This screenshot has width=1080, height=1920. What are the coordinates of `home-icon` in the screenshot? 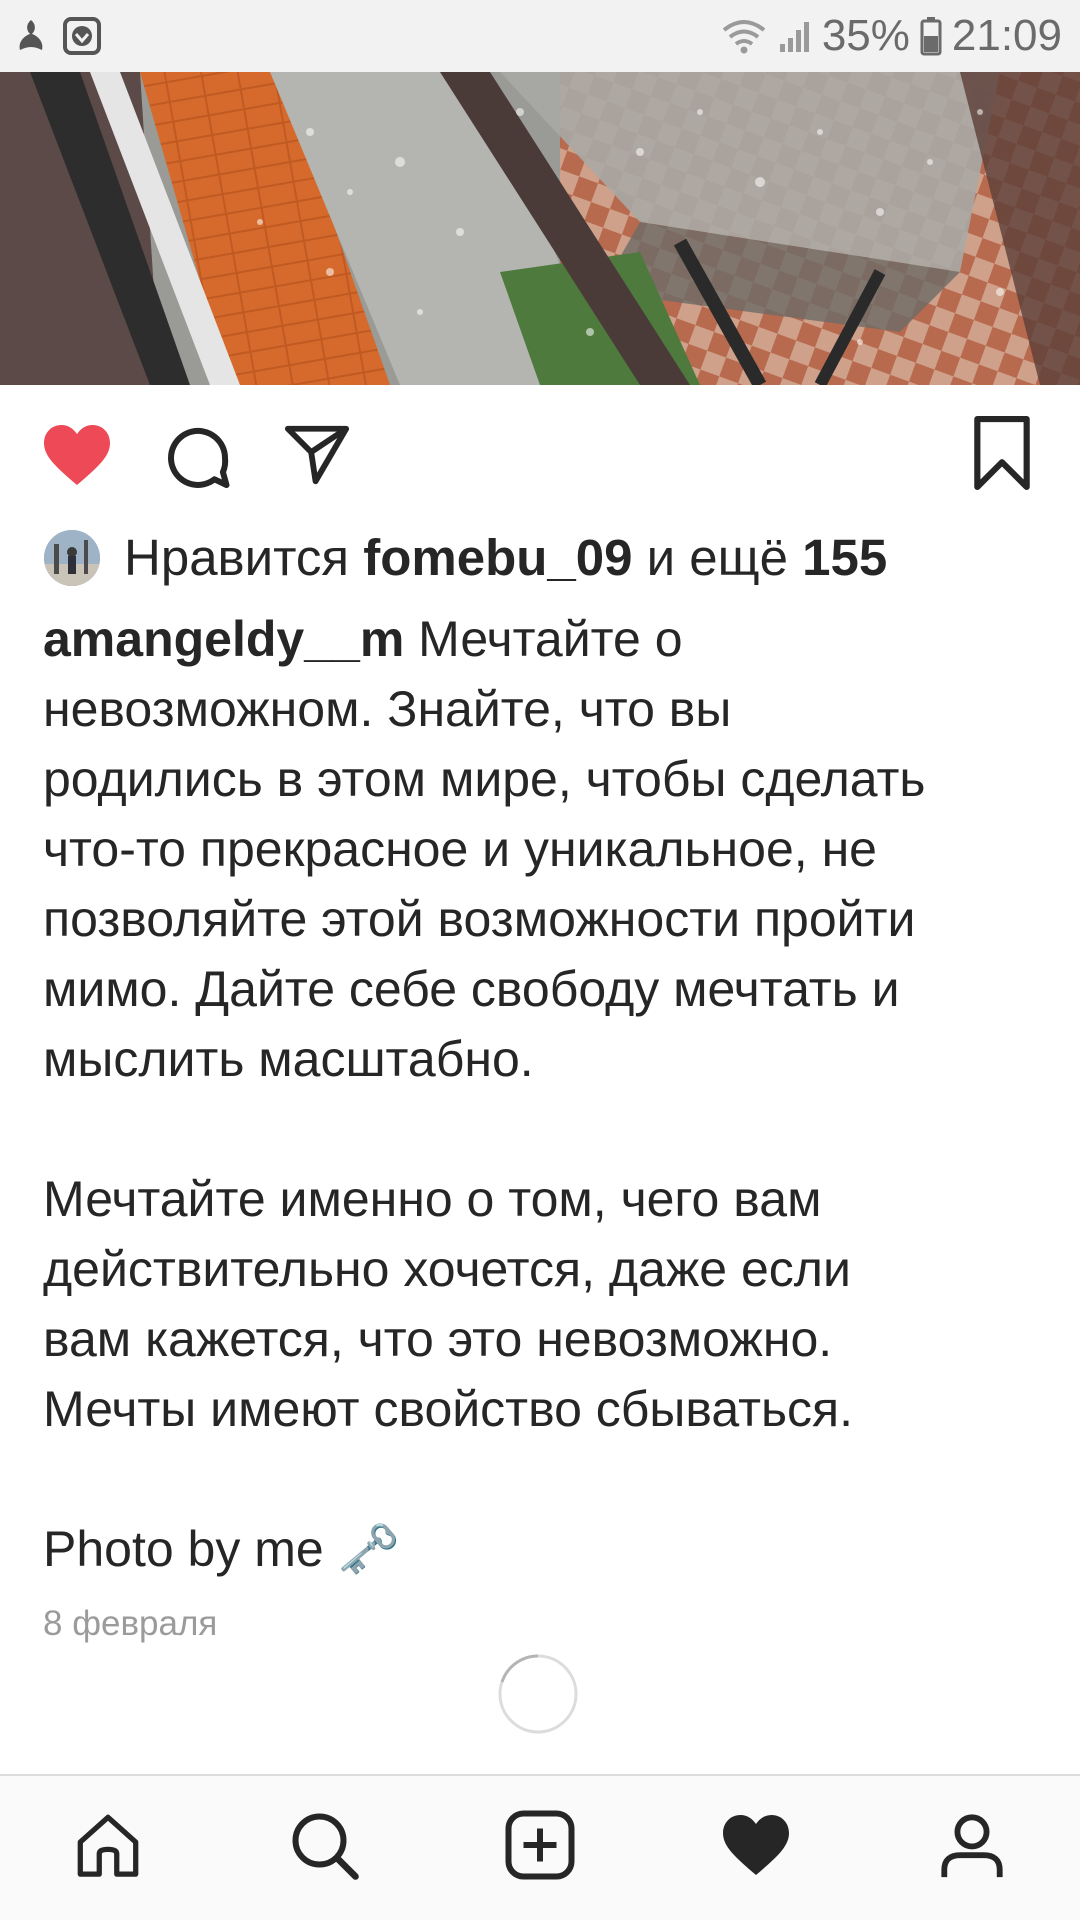 It's located at (108, 1845).